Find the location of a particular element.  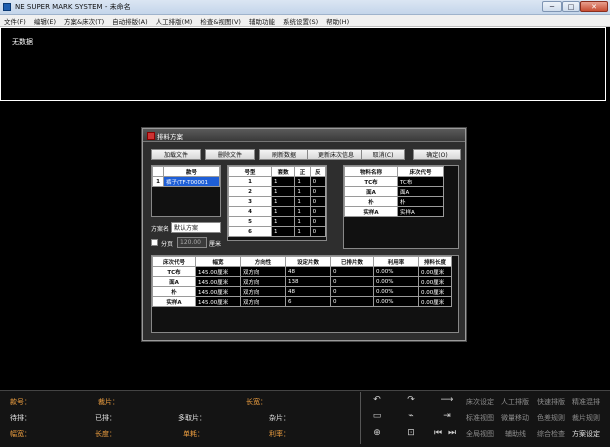

ok-button: 确定(O) is located at coordinates (437, 154).